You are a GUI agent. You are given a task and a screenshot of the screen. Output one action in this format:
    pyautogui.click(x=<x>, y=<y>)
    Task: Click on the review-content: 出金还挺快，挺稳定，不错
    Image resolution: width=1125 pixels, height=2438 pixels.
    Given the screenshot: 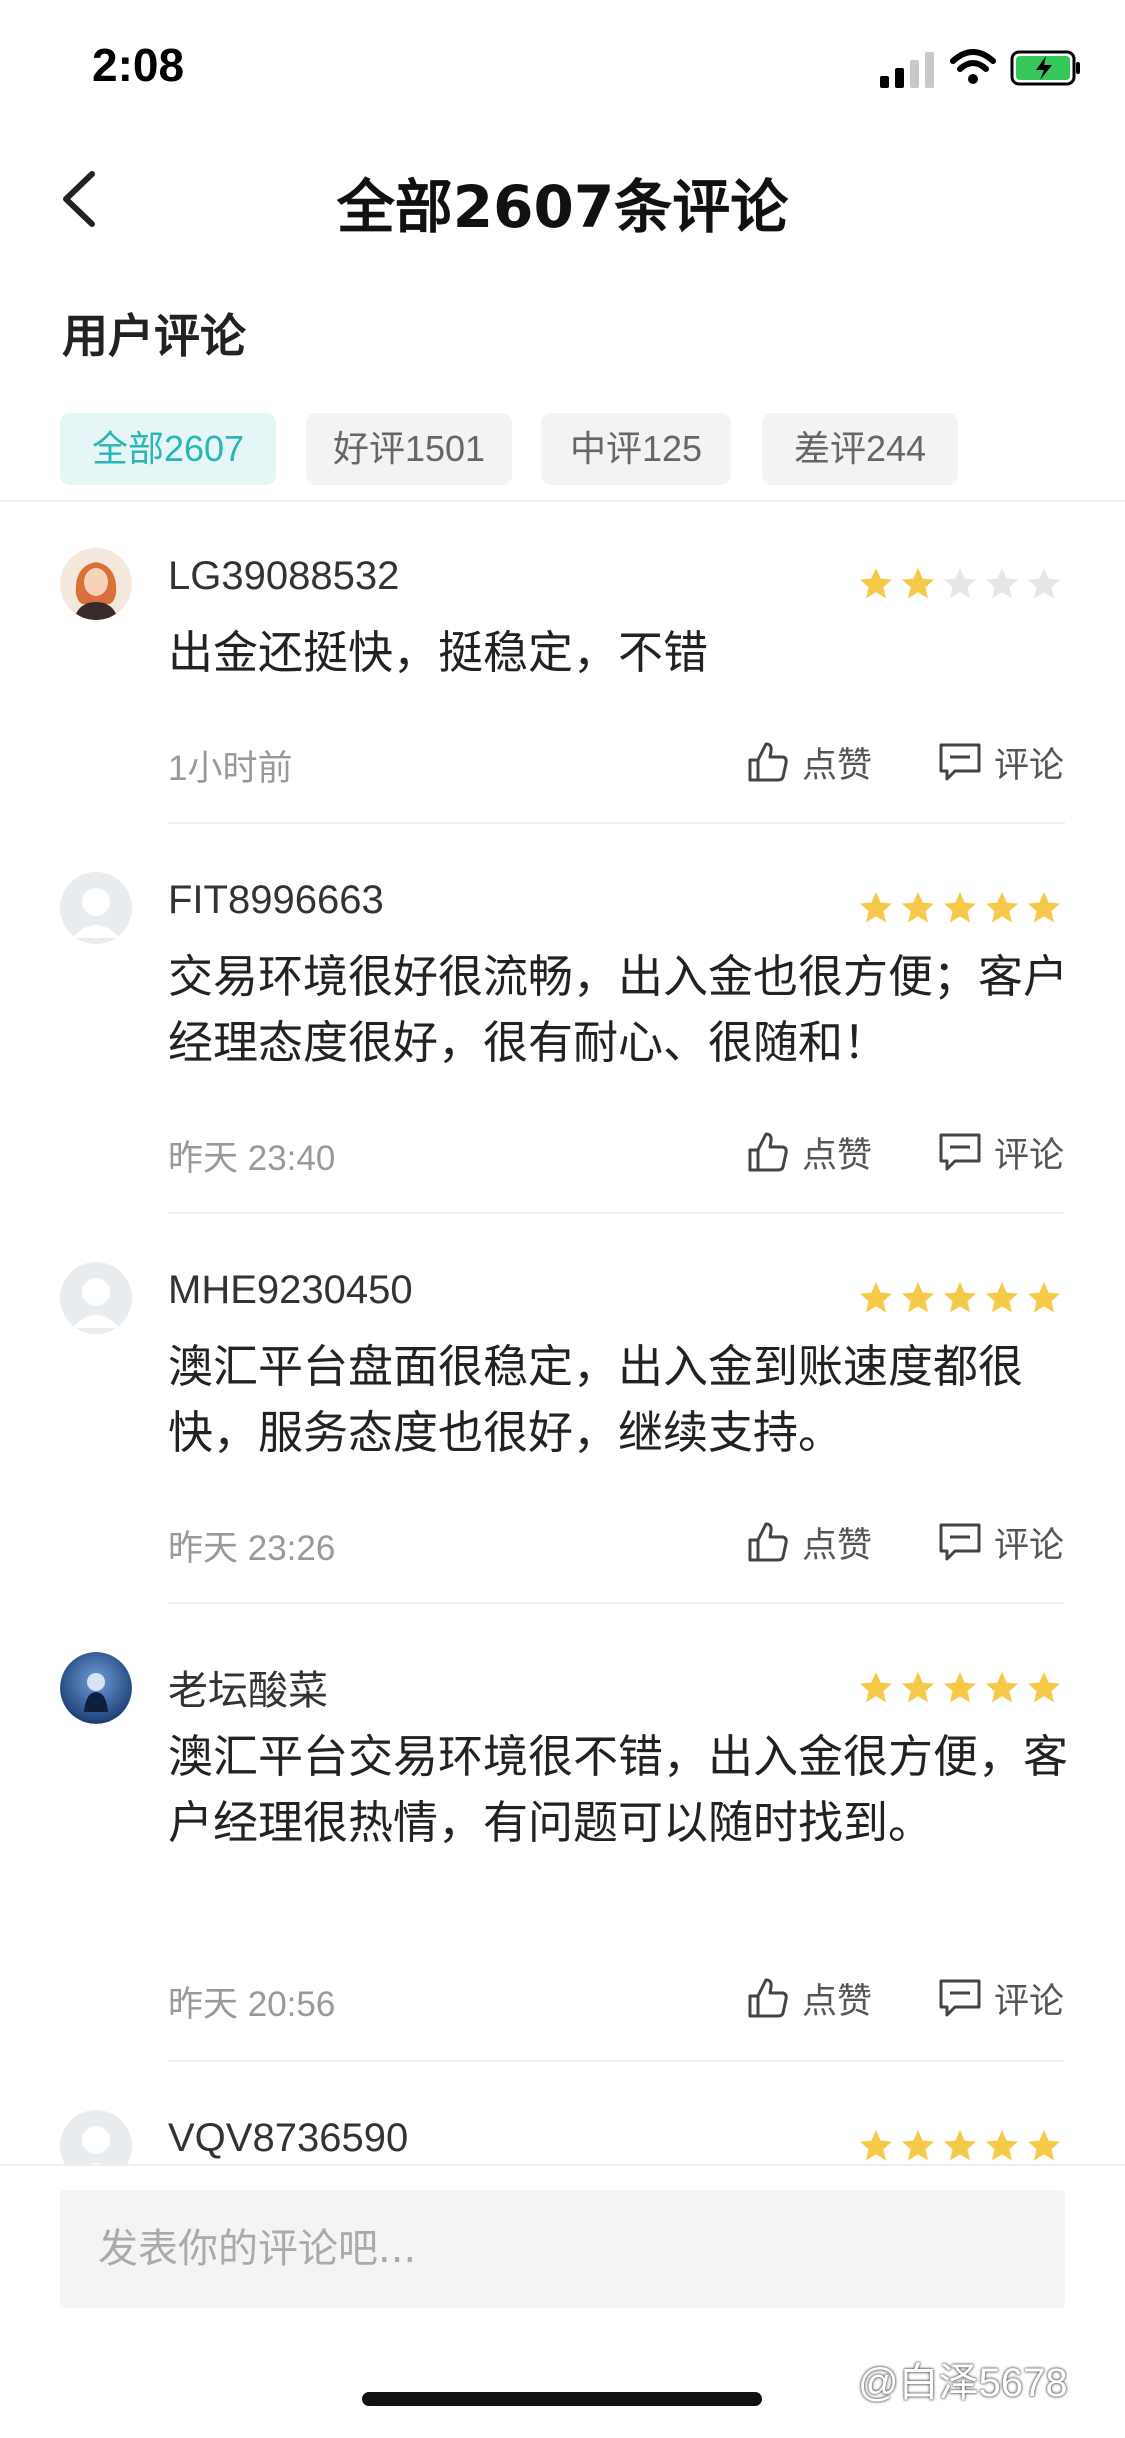 What is the action you would take?
    pyautogui.click(x=438, y=652)
    